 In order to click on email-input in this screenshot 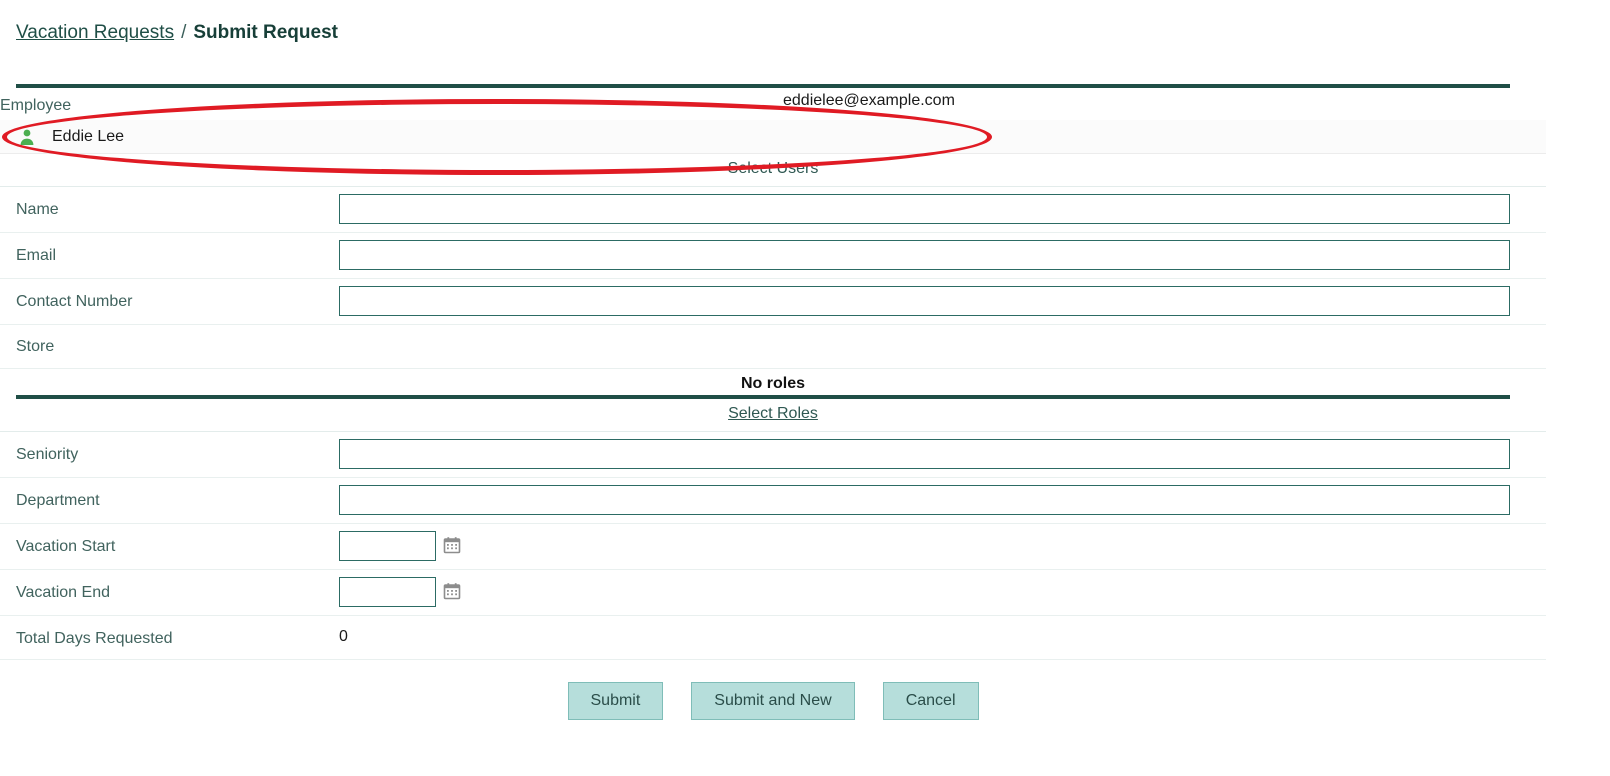, I will do `click(924, 255)`.